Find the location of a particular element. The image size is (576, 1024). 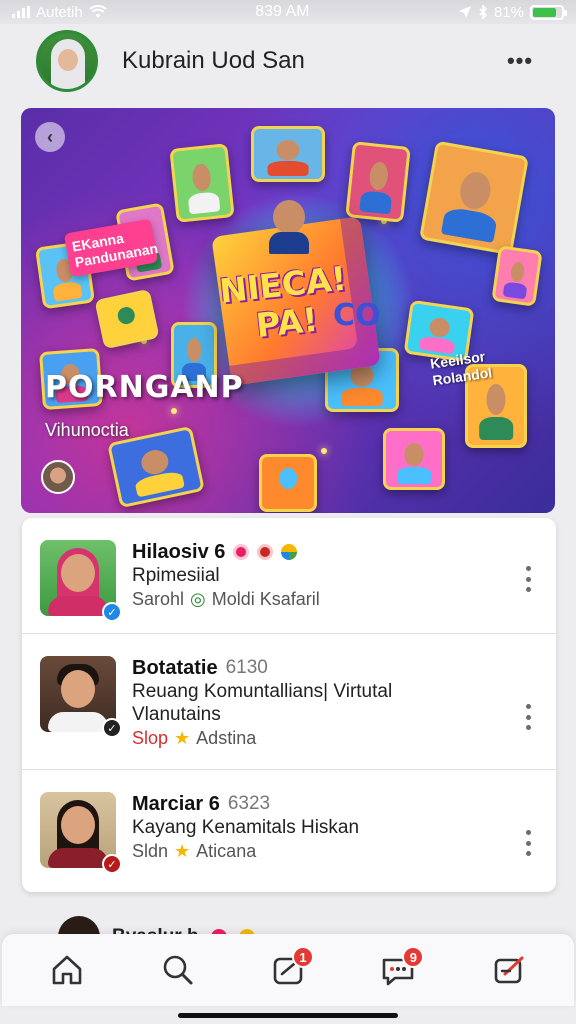

nav-messages-button: 9 is located at coordinates (398, 970).